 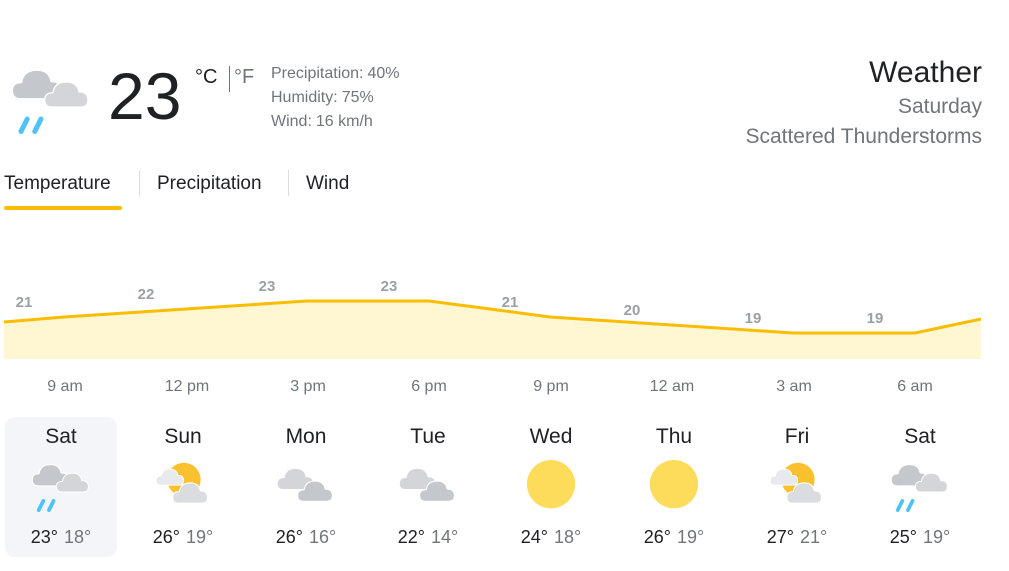 I want to click on forecast-temps: 27° 21°, so click(x=797, y=537).